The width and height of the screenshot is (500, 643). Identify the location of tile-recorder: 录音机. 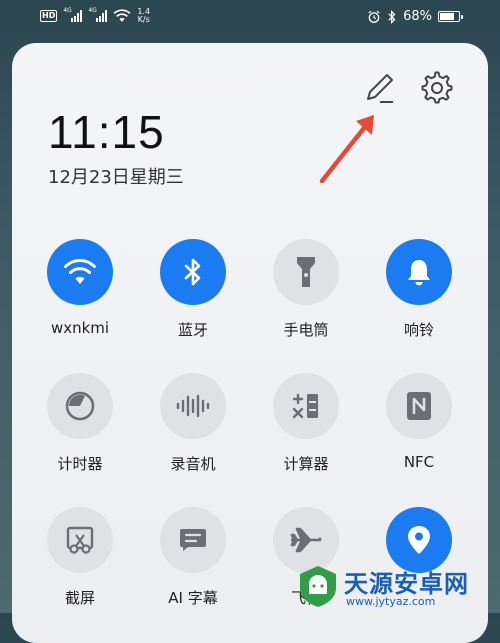
(193, 423).